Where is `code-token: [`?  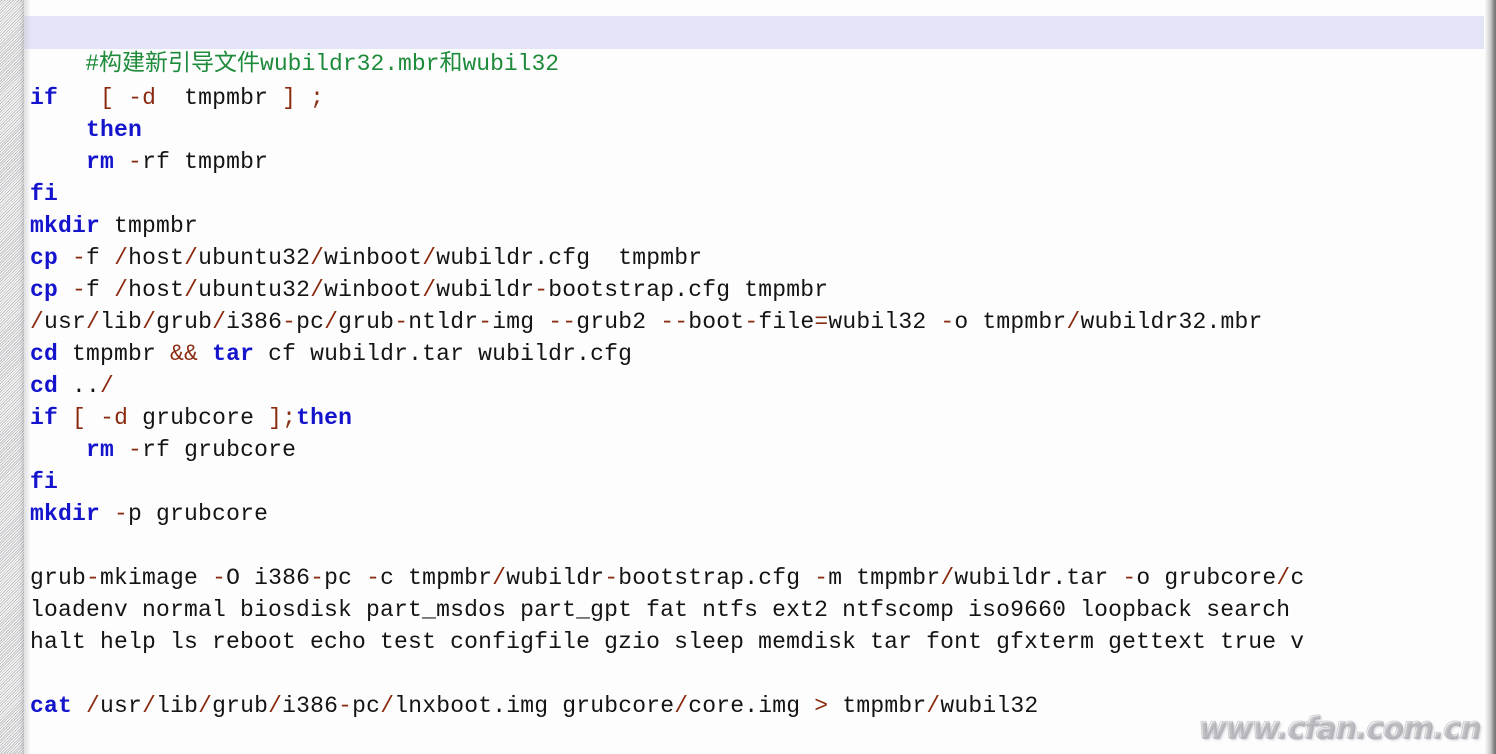
code-token: [ is located at coordinates (79, 418).